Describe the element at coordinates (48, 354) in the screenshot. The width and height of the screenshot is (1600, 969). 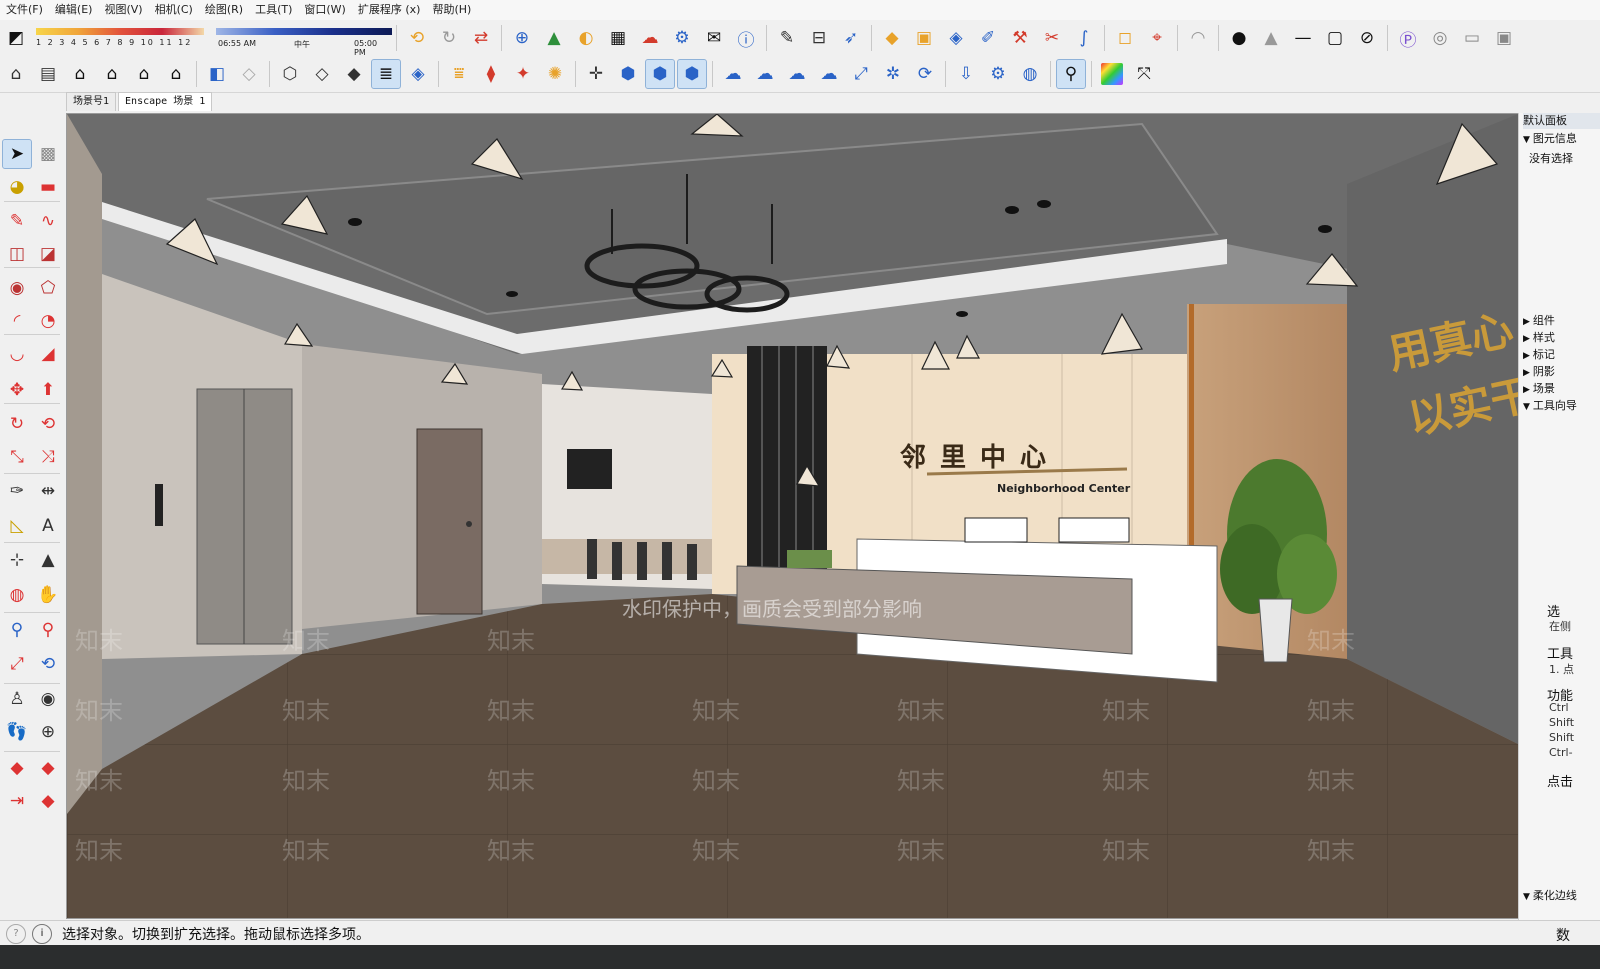
I see `triangle-icon: ◢` at that location.